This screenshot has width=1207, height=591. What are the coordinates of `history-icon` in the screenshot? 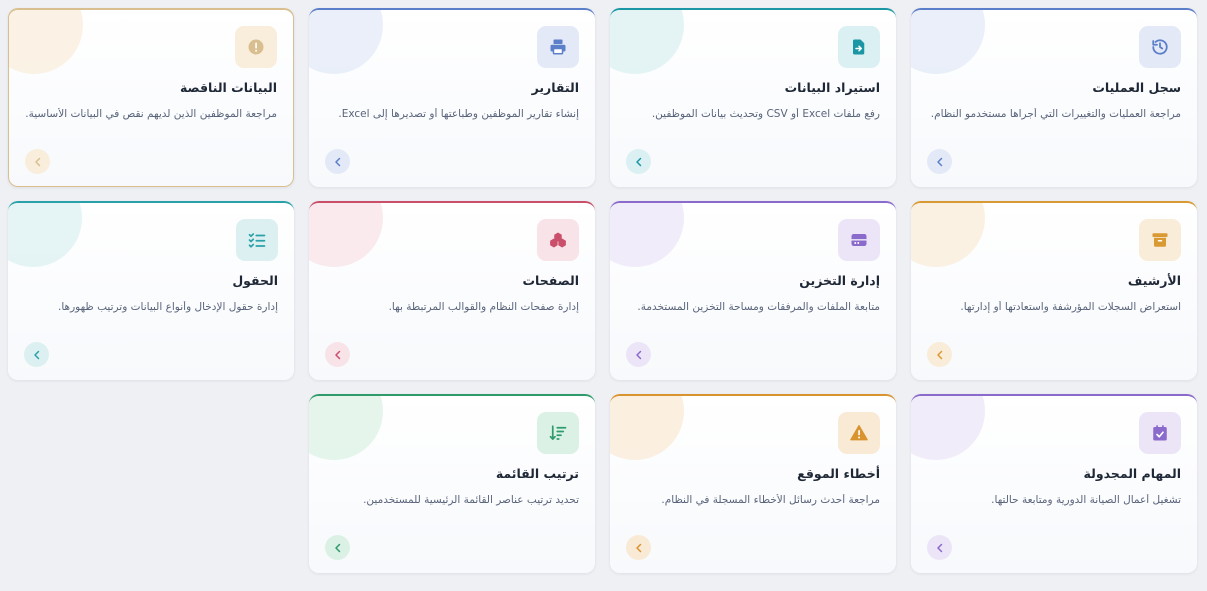 It's located at (1160, 47).